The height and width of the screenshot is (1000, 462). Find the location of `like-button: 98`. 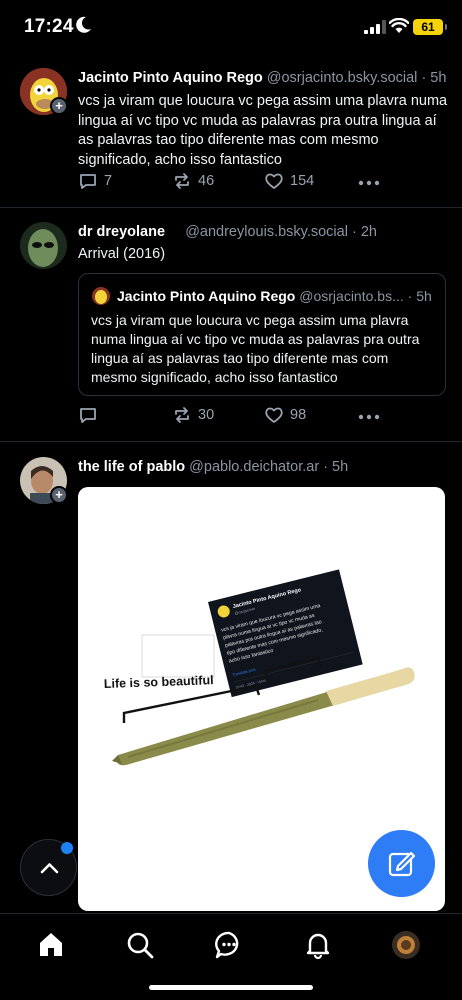

like-button: 98 is located at coordinates (285, 415).